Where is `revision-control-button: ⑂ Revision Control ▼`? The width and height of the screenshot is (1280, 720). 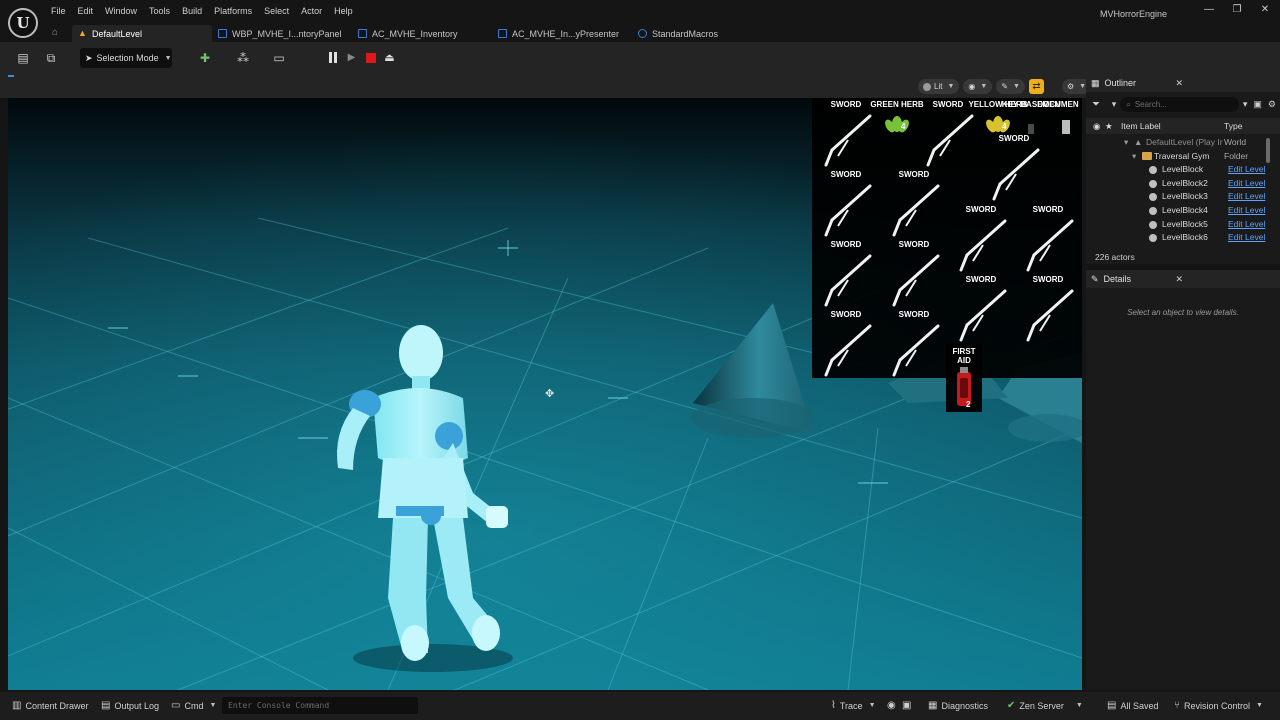 revision-control-button: ⑂ Revision Control ▼ is located at coordinates (1218, 705).